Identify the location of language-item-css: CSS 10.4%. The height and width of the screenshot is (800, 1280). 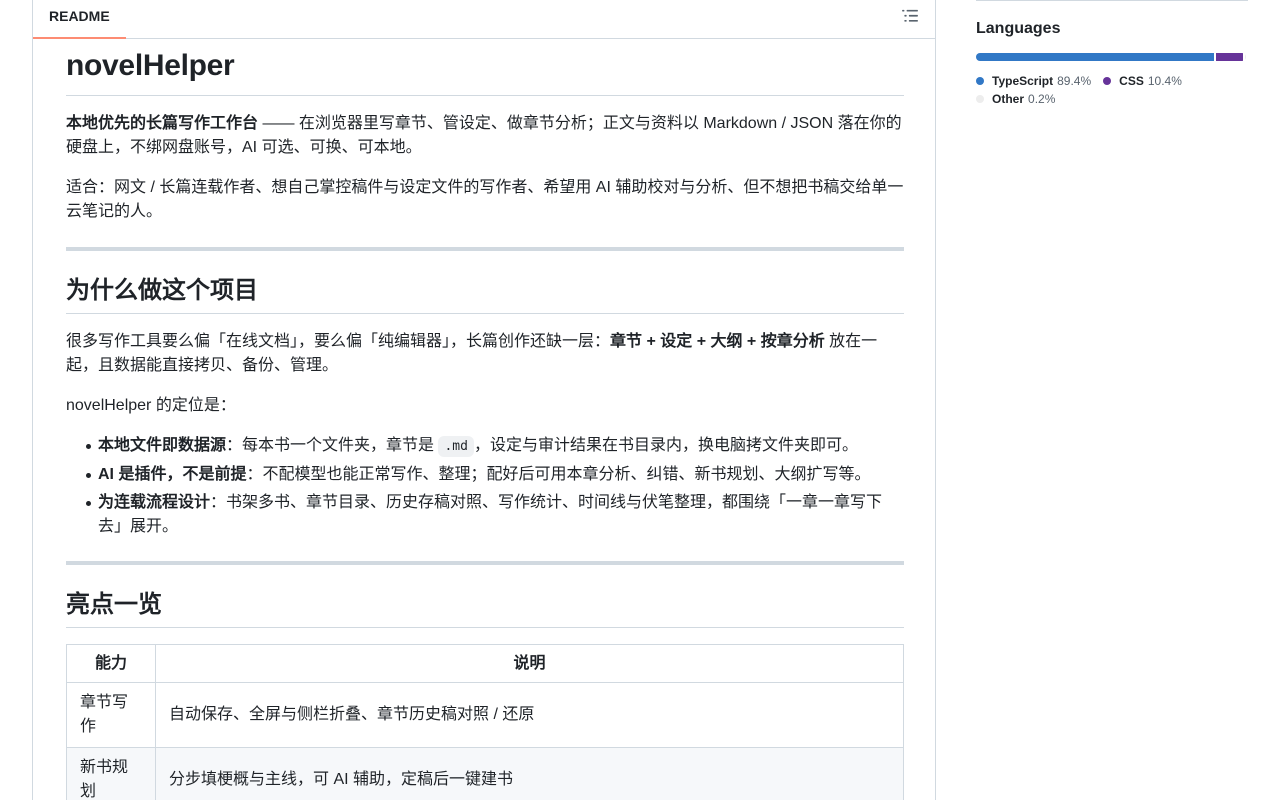
(1142, 81).